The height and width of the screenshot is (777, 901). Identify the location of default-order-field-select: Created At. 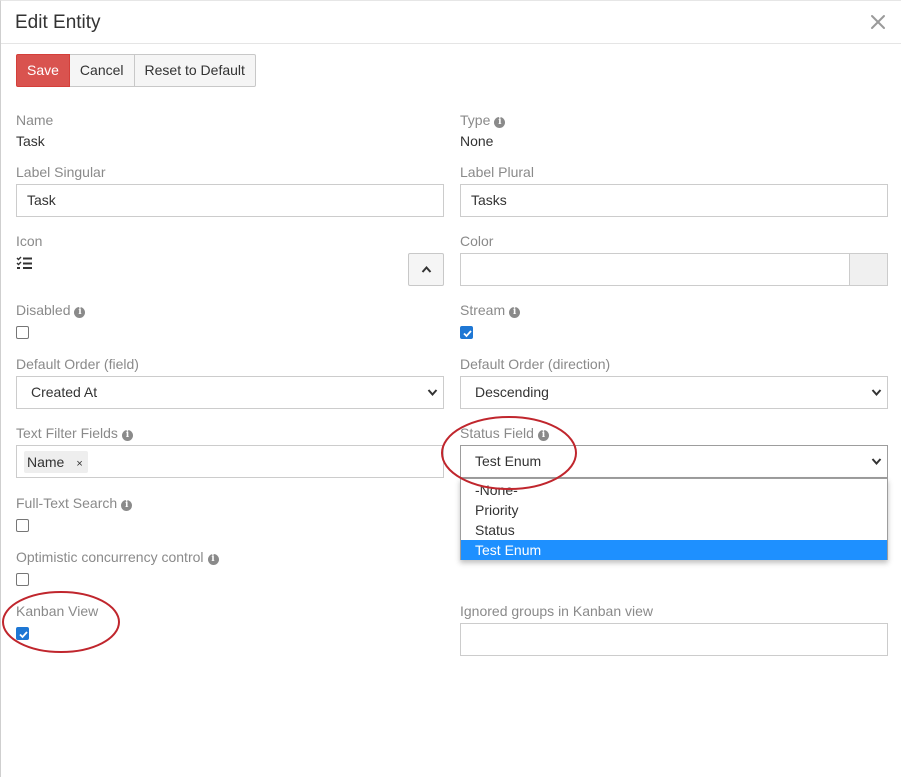
(230, 392).